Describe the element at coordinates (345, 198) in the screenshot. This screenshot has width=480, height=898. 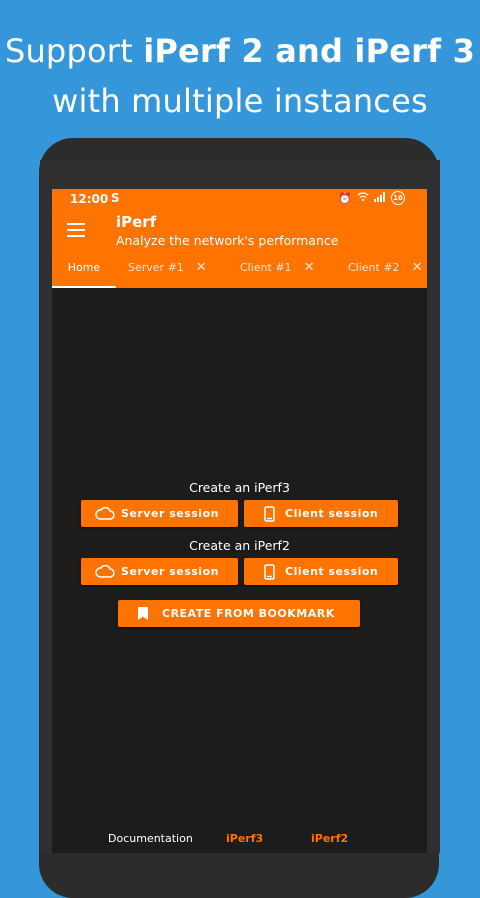
I see `alarm-icon: ⏰` at that location.